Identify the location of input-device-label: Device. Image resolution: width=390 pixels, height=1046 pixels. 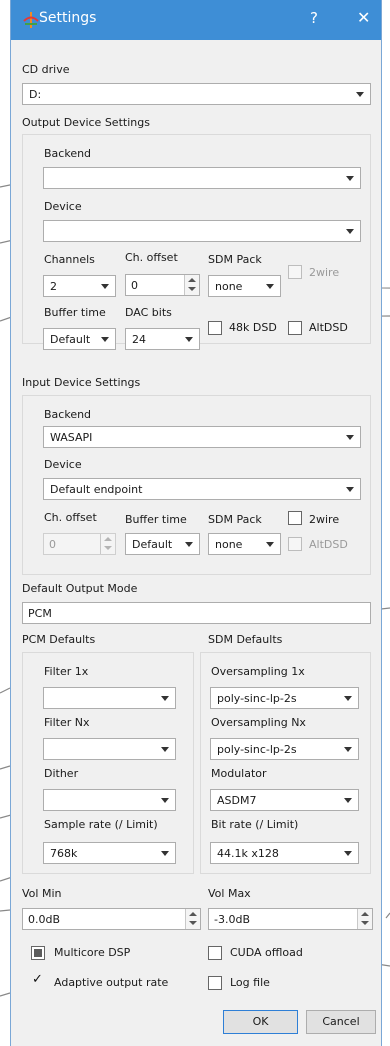
(63, 464).